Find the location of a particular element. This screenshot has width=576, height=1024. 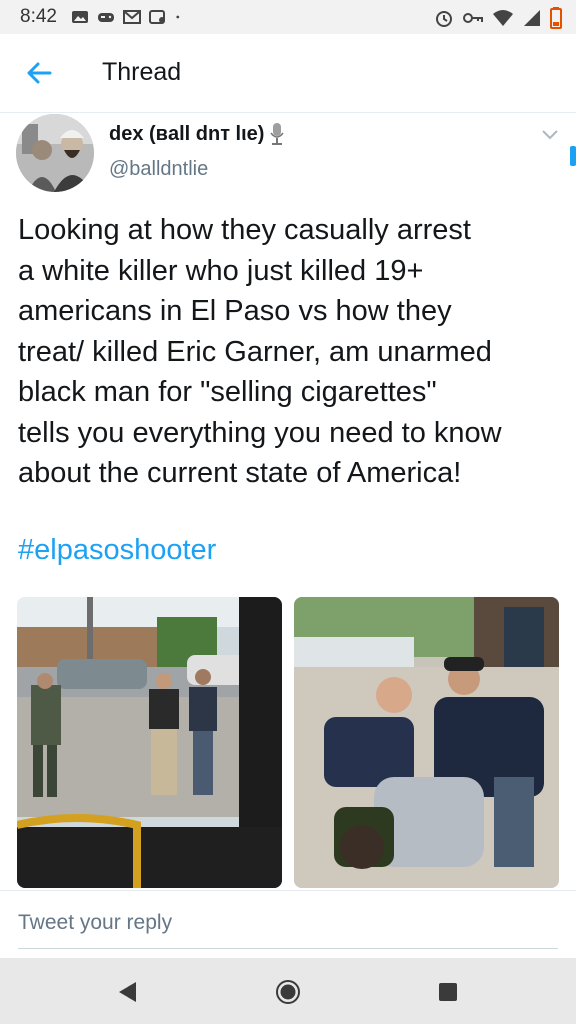

wifi-icon is located at coordinates (503, 18).